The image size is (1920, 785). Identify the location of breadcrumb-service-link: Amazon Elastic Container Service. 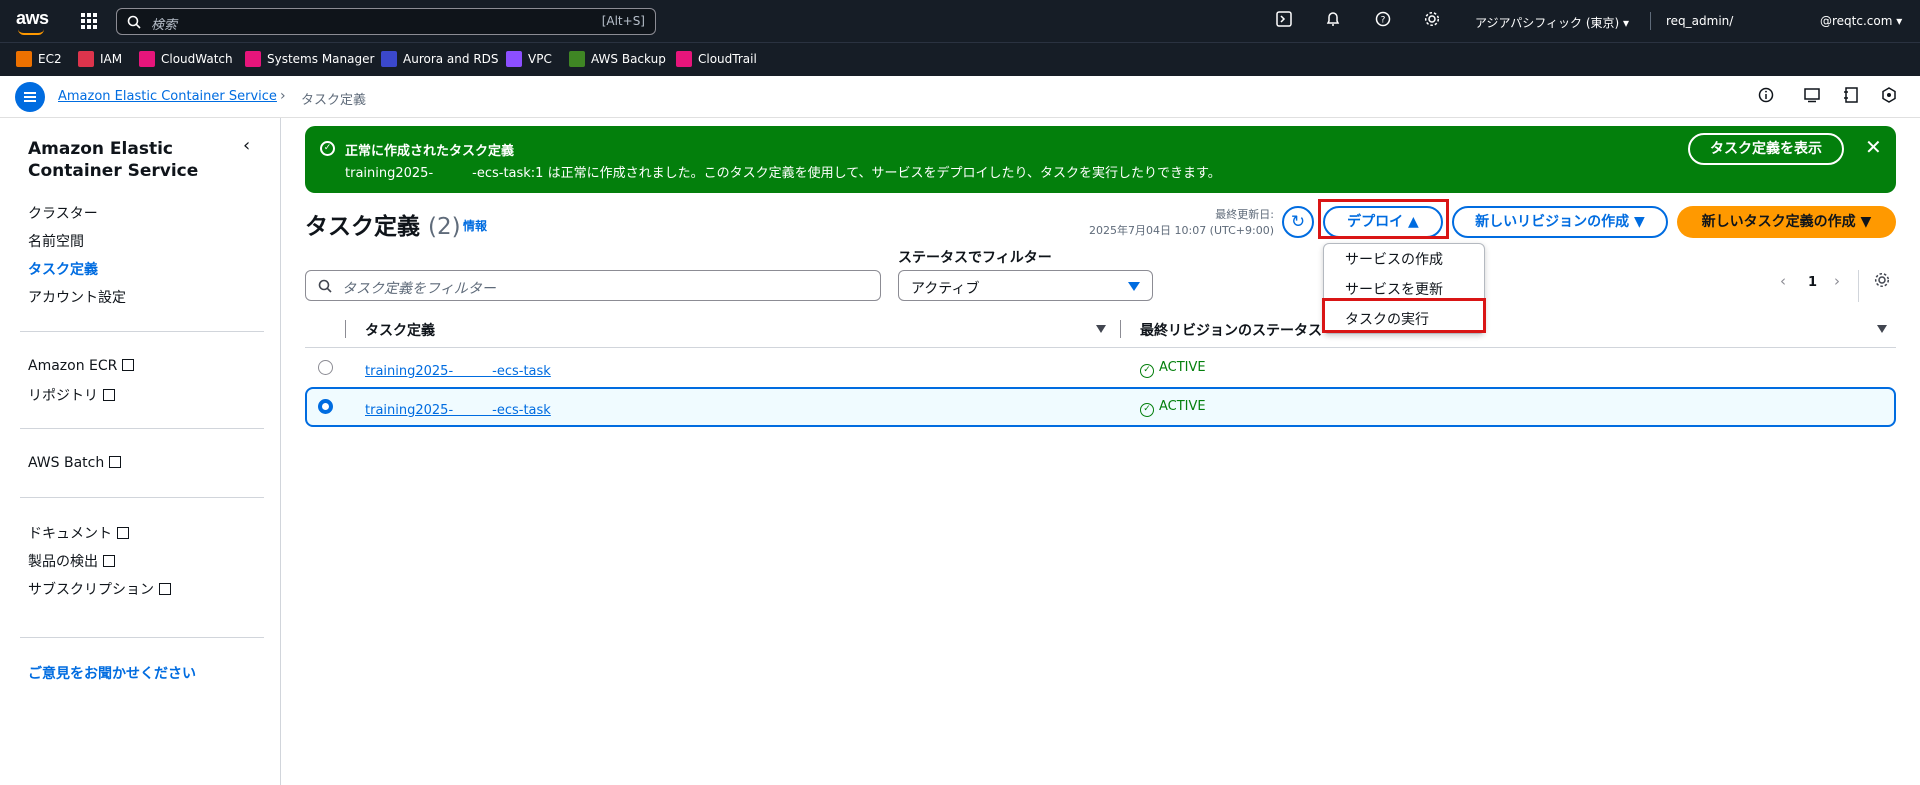
(167, 96).